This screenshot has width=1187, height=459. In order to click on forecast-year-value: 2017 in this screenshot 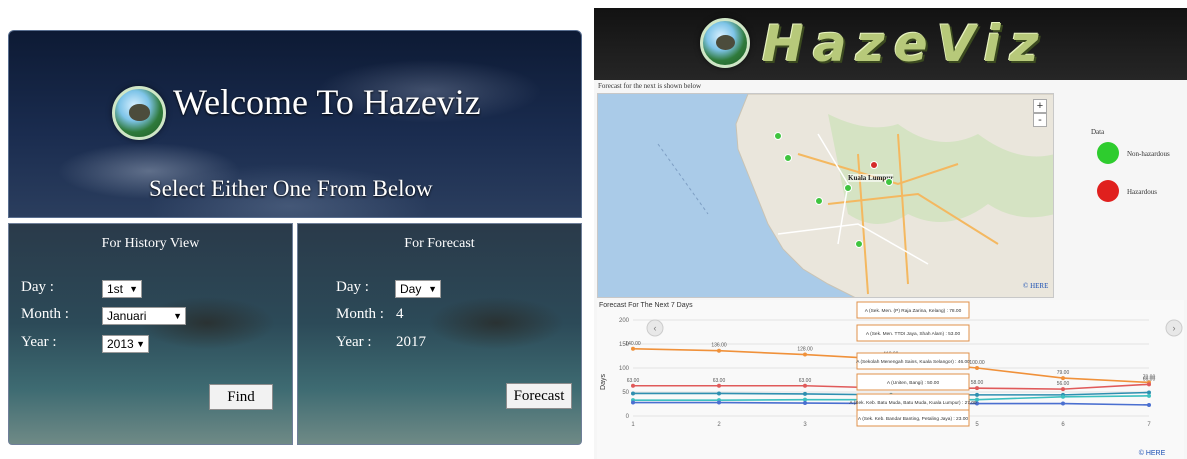, I will do `click(411, 342)`.